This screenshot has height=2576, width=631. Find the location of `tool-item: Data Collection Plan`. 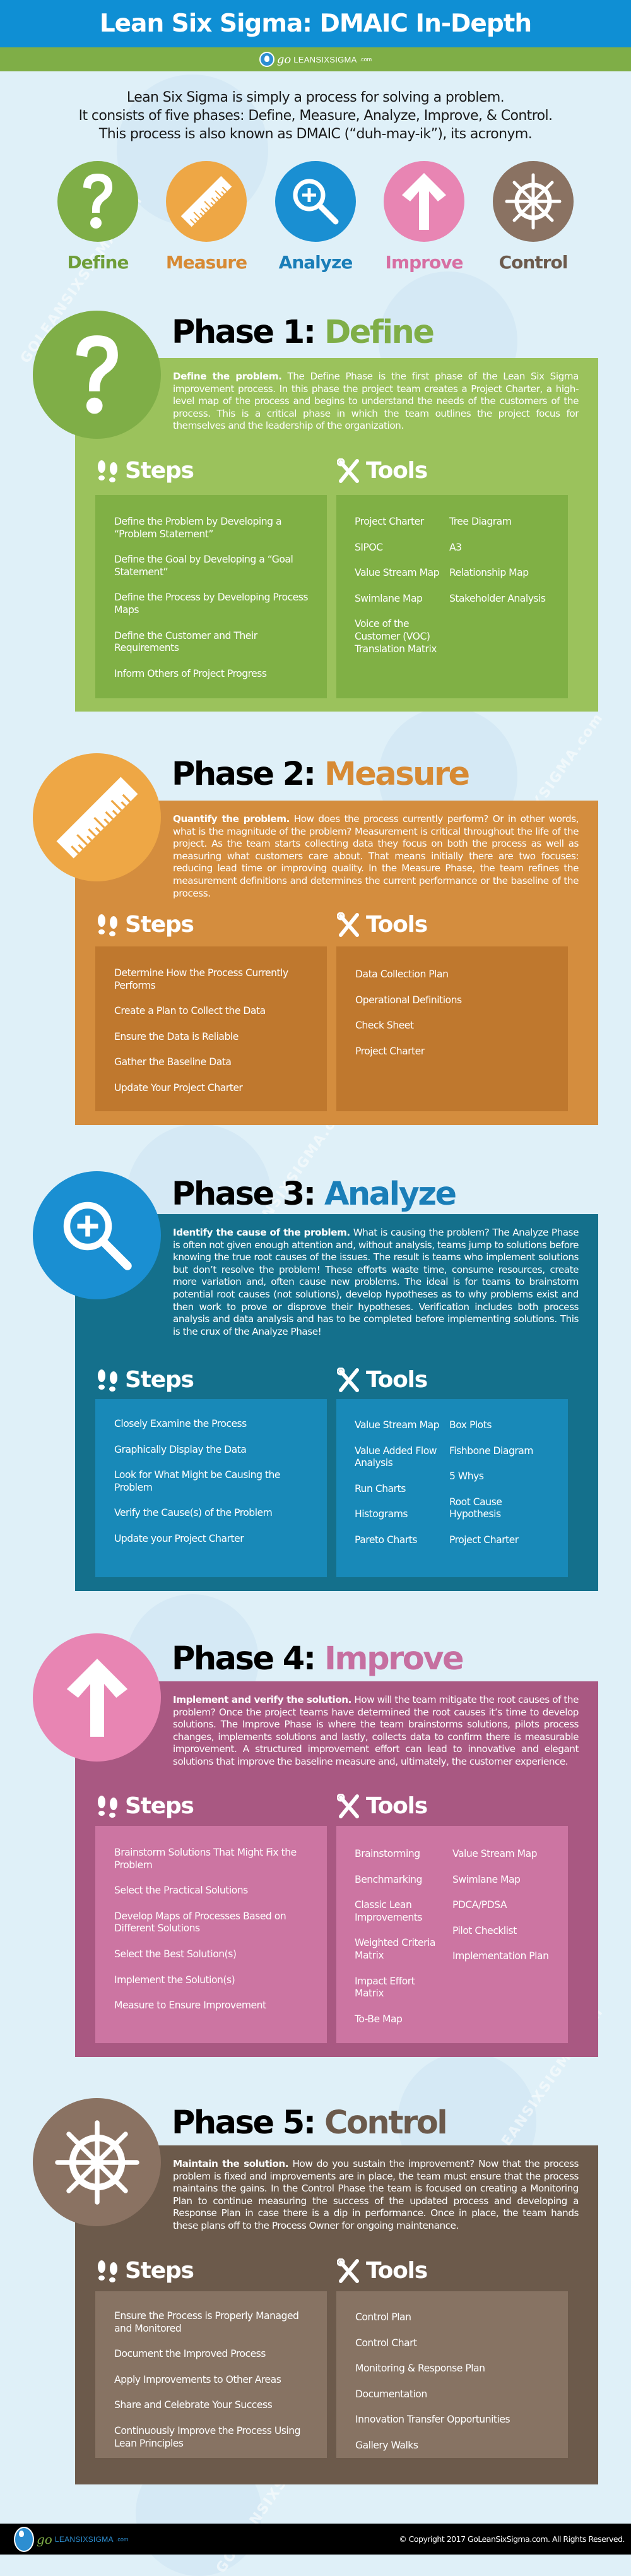

tool-item: Data Collection Plan is located at coordinates (402, 974).